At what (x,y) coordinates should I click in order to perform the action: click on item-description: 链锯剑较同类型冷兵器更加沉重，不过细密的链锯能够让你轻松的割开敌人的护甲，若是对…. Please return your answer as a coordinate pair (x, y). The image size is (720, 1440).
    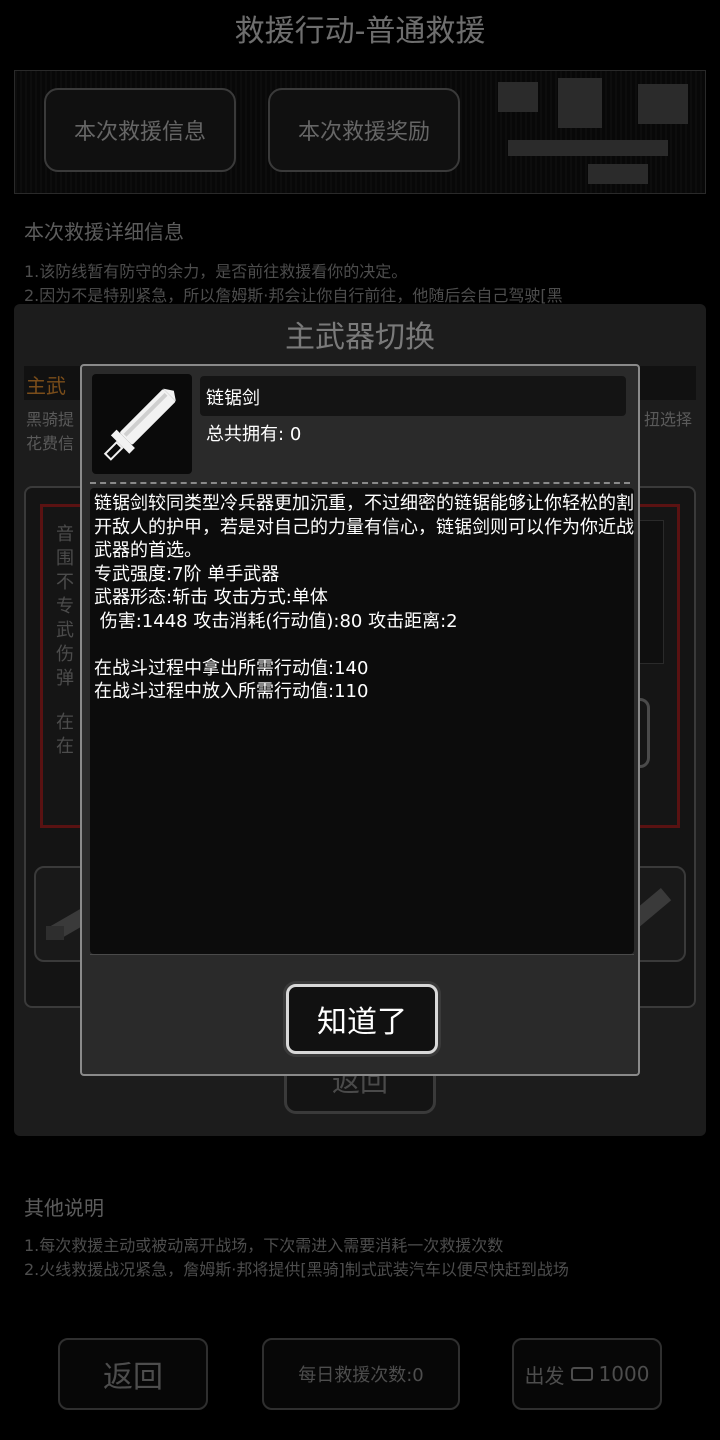
    Looking at the image, I should click on (364, 527).